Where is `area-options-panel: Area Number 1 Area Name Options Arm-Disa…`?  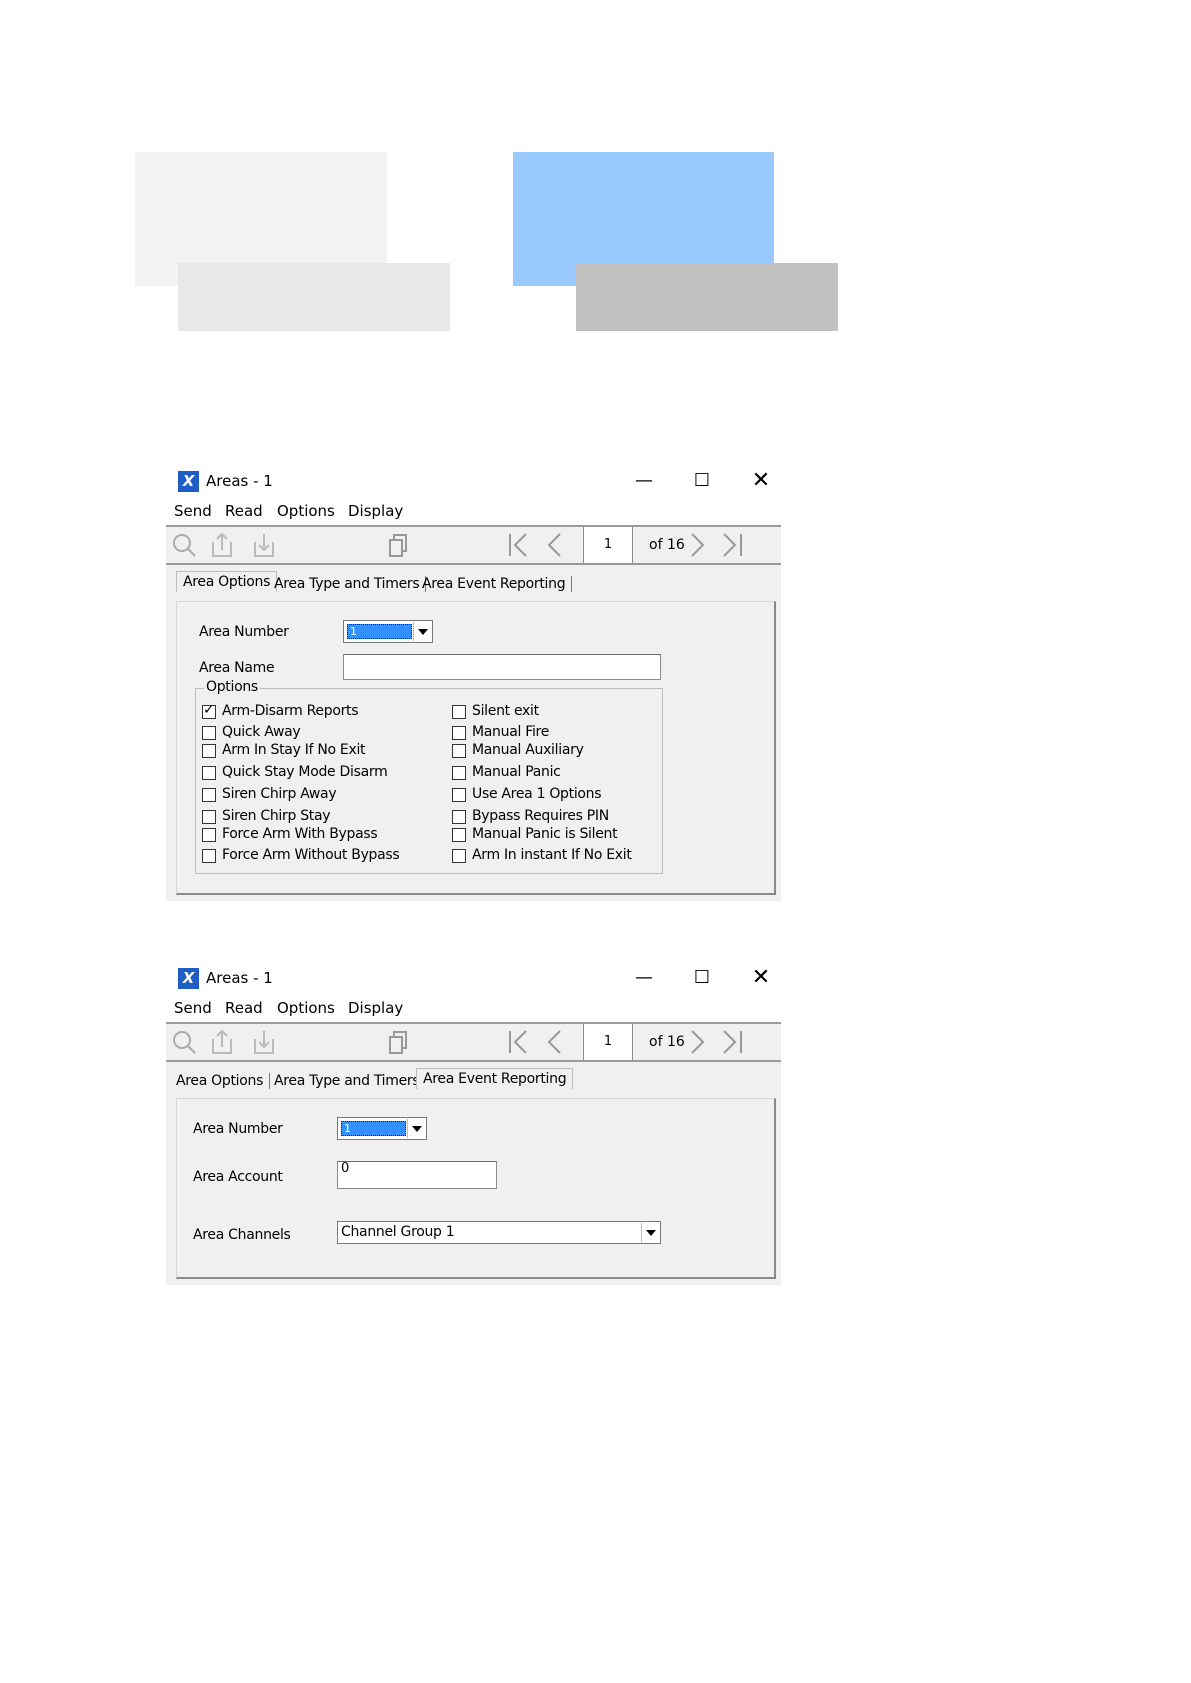
area-options-panel: Area Number 1 Area Name Options Arm-Disa… is located at coordinates (476, 748).